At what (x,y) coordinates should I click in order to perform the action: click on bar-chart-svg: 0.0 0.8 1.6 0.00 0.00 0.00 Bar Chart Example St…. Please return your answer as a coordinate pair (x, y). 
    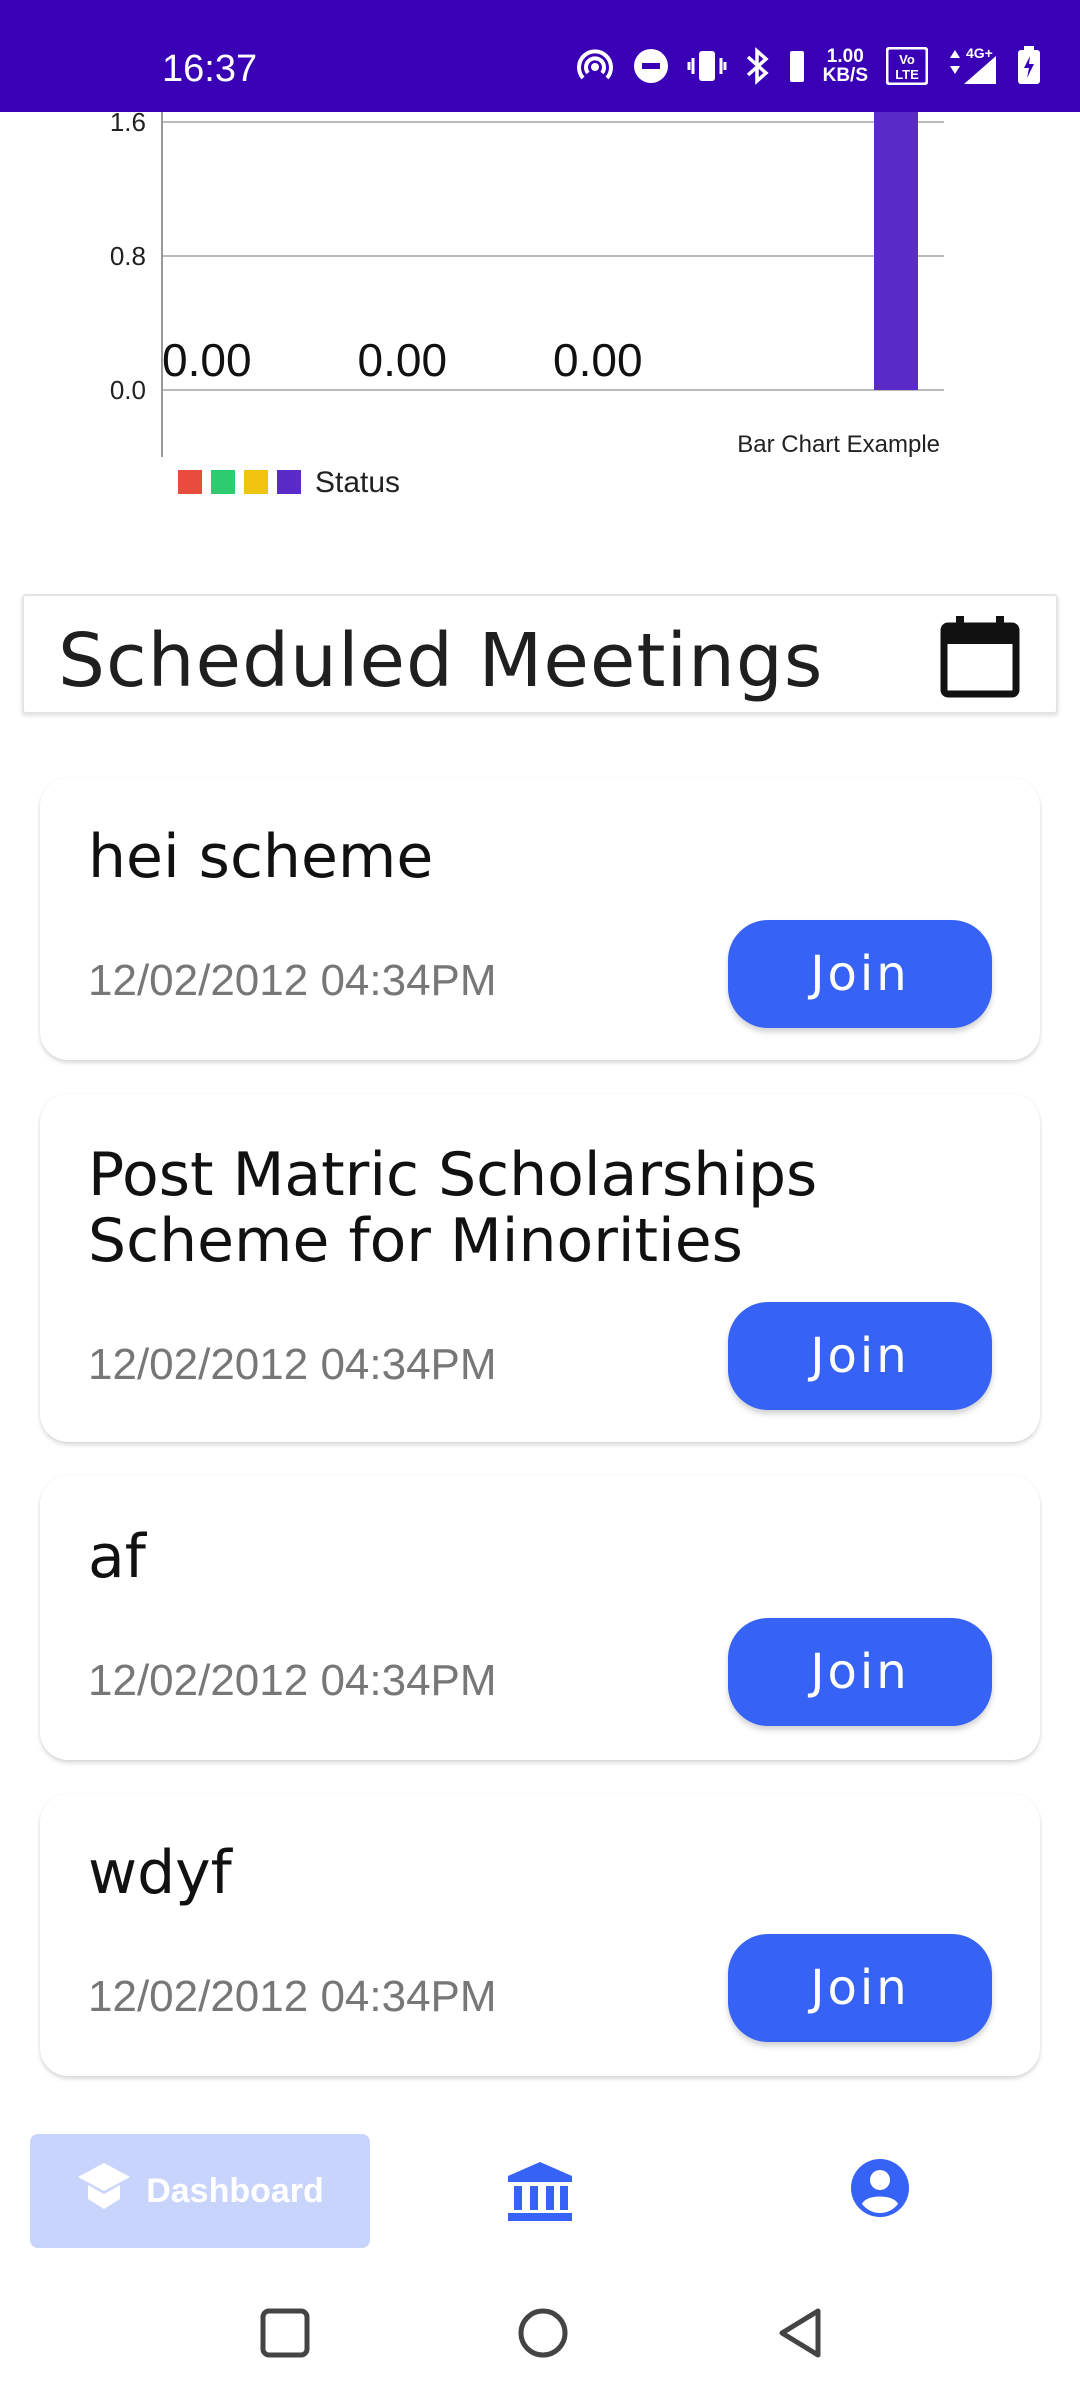
    Looking at the image, I should click on (527, 305).